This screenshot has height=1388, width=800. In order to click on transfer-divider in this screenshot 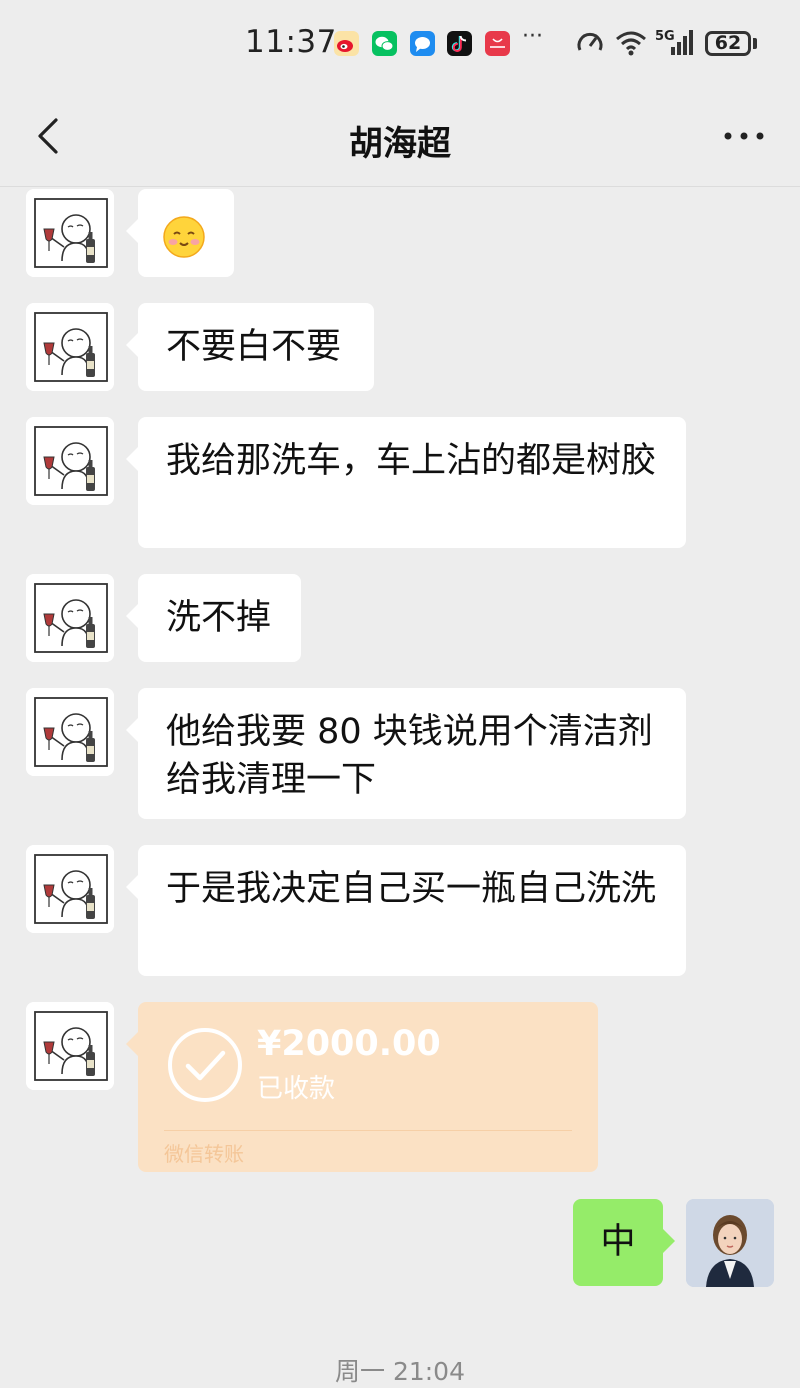, I will do `click(368, 1130)`.